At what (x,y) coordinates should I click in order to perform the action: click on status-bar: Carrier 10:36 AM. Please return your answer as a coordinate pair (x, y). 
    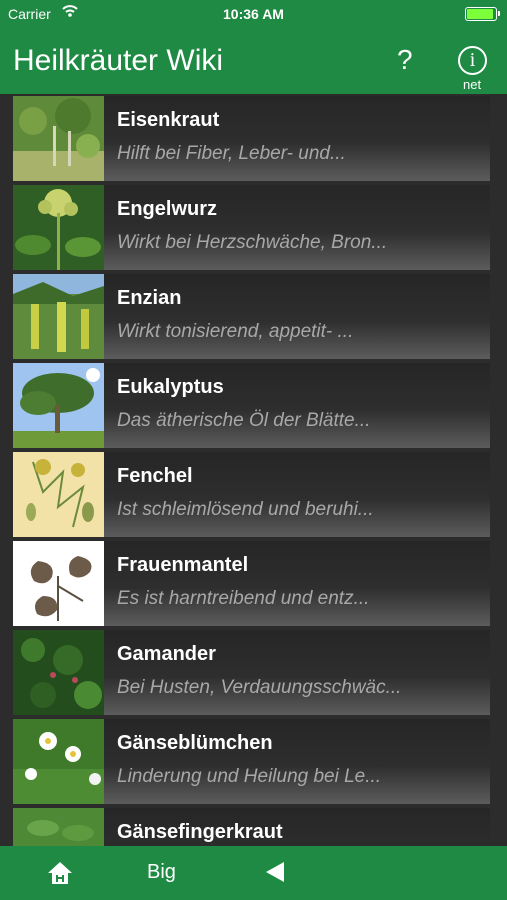
    Looking at the image, I should click on (253, 14).